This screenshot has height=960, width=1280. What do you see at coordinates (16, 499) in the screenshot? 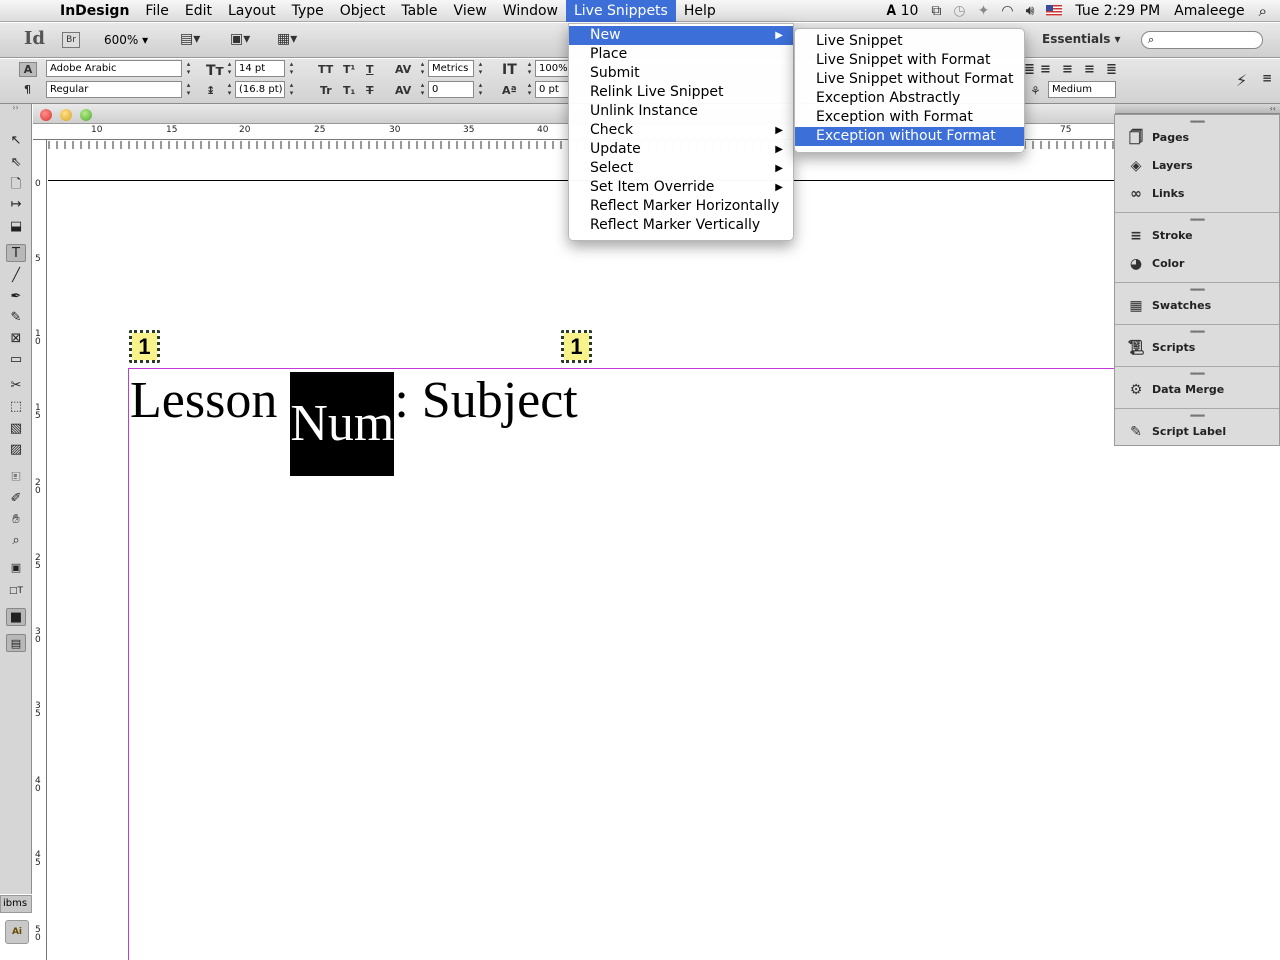
I see `eyedropper-tool-icon: ✐︎` at bounding box center [16, 499].